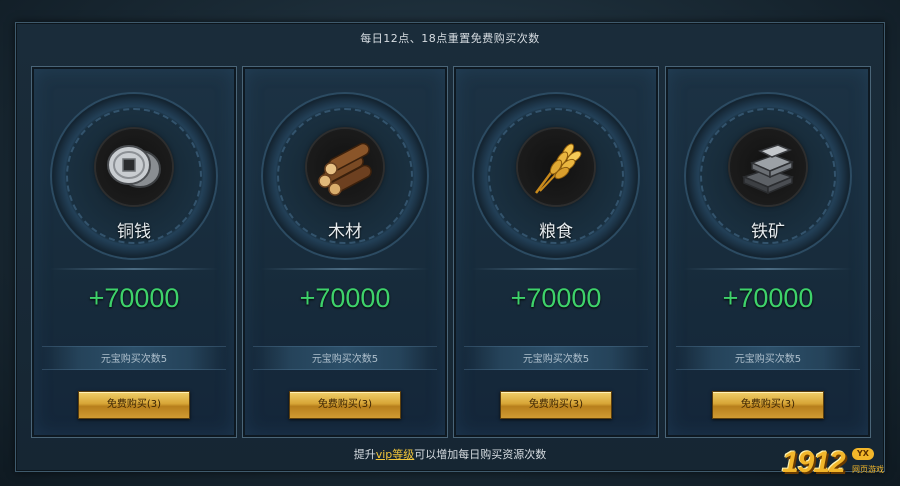 This screenshot has height=486, width=900. I want to click on free-buy-button-copper: 免费购买(3), so click(134, 405).